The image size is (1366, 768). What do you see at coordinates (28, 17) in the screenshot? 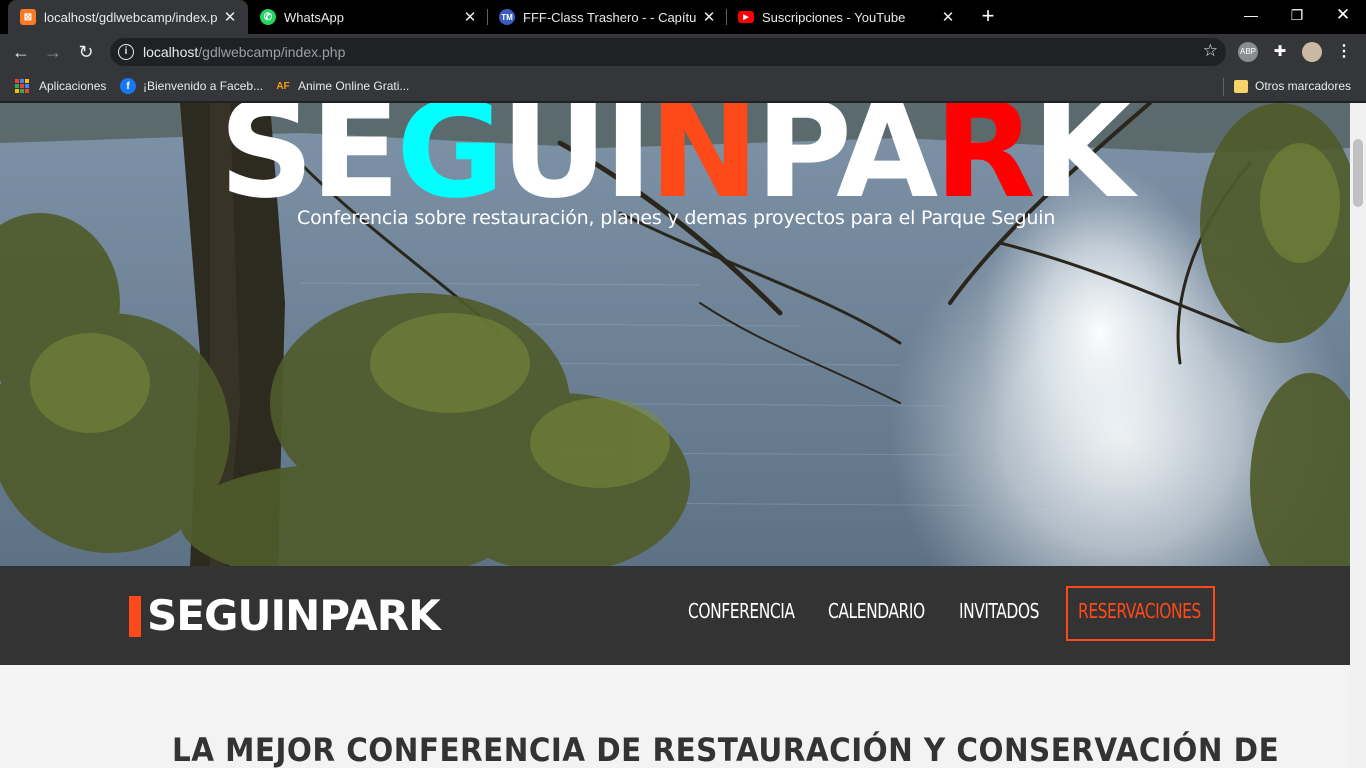
I see `xampp-icon: ⊠` at bounding box center [28, 17].